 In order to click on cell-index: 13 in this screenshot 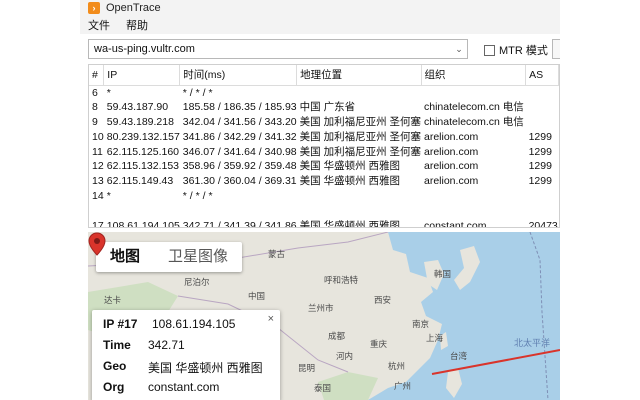, I will do `click(98, 181)`.